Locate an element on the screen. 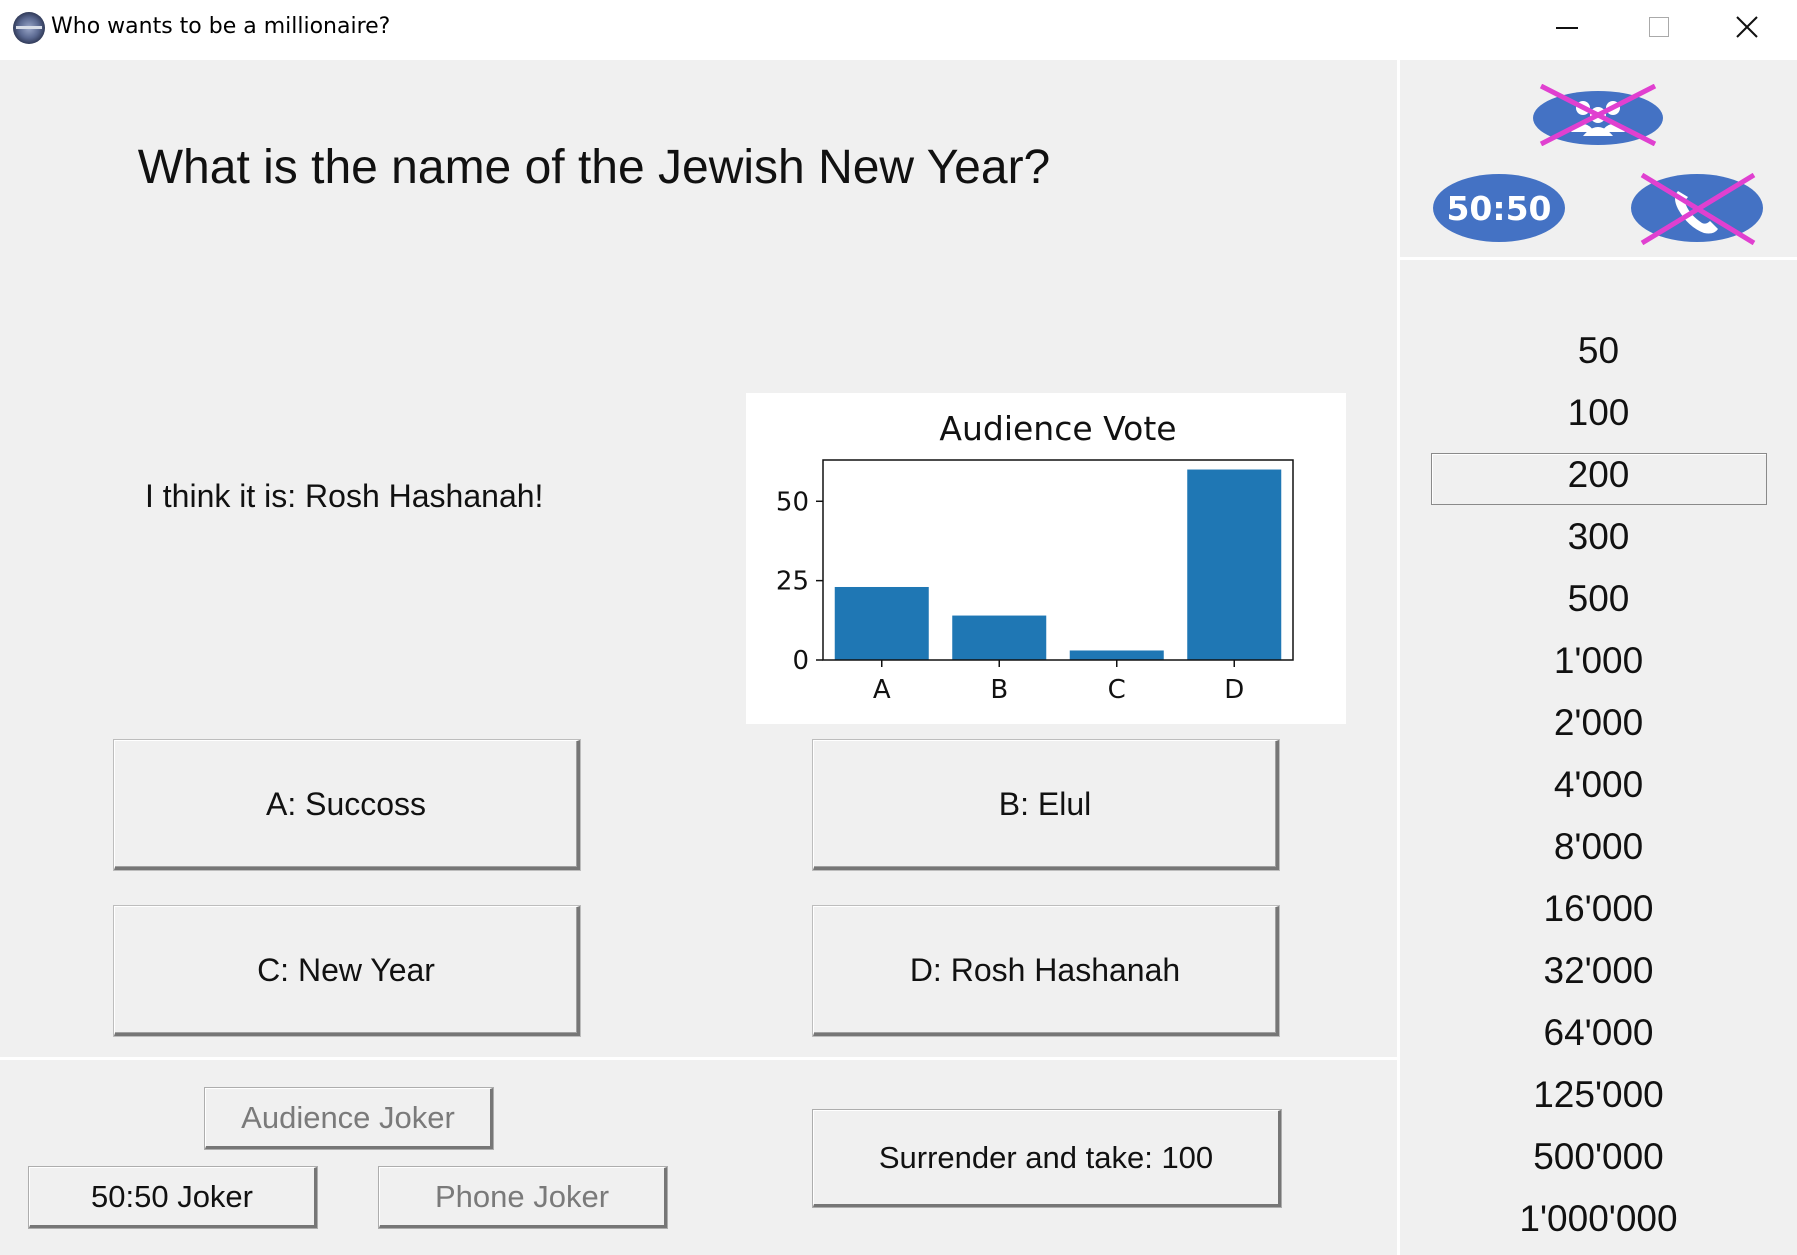  ladder-item: 64'000 is located at coordinates (1598, 1032).